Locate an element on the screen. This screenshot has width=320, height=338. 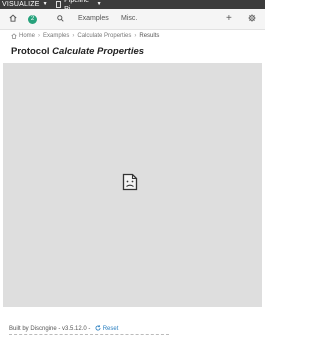
chevron-down-icon: ▼ is located at coordinates (45, 4).